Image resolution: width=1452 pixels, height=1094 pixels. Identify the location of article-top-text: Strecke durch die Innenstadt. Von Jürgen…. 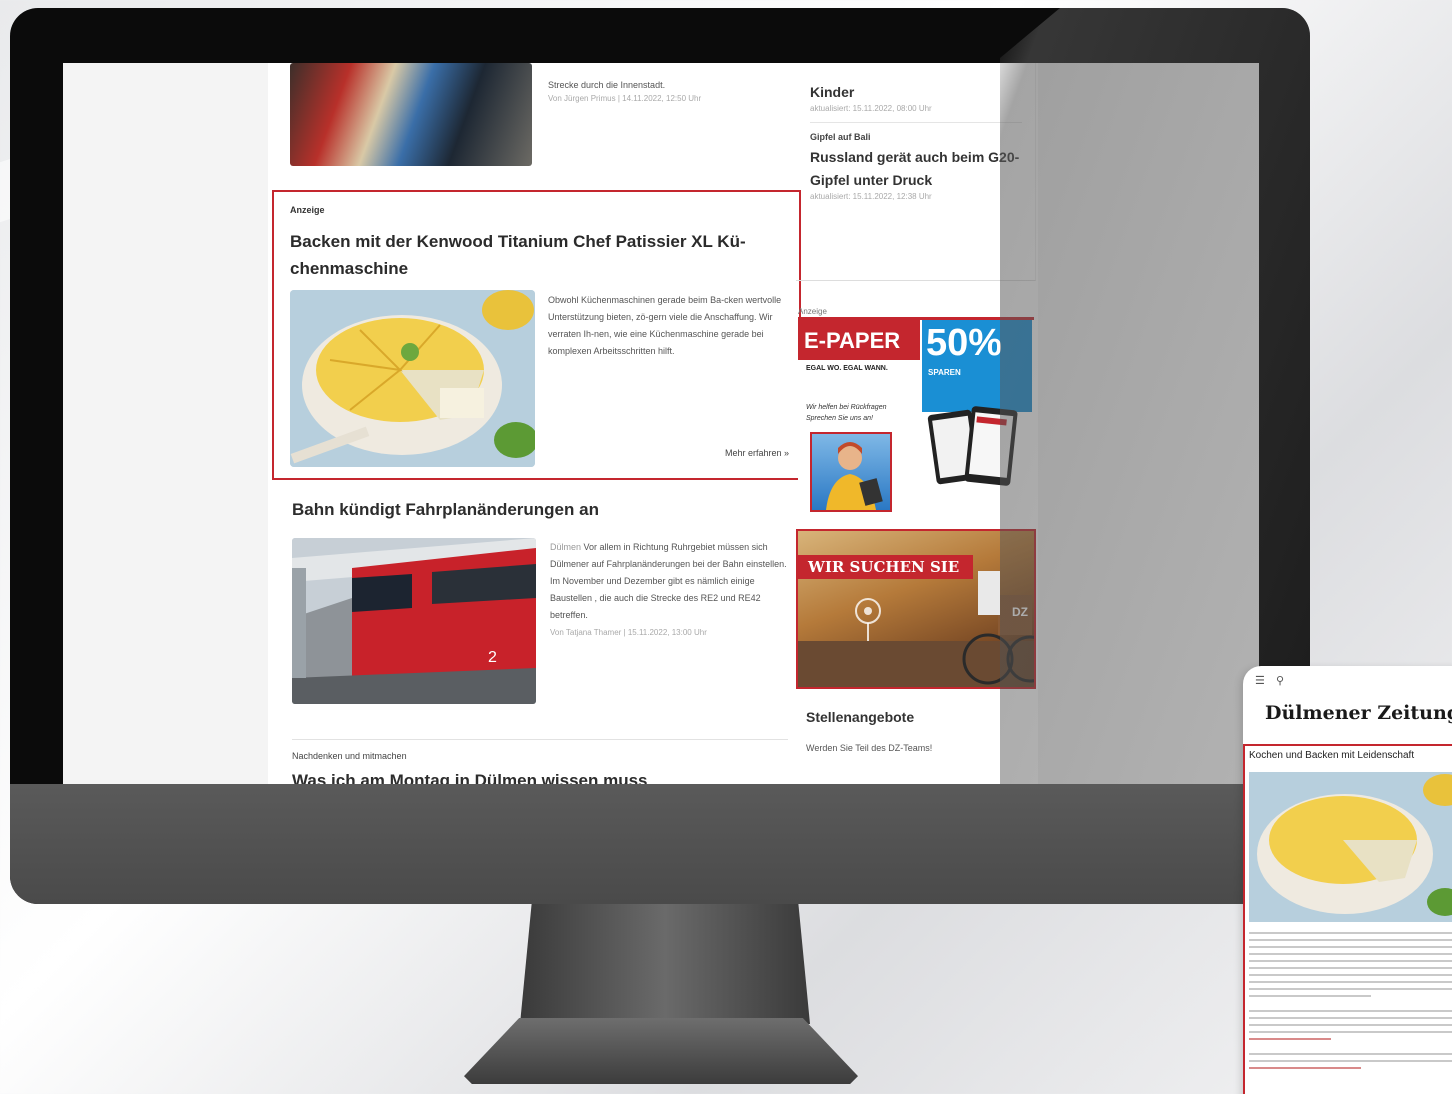
(663, 90).